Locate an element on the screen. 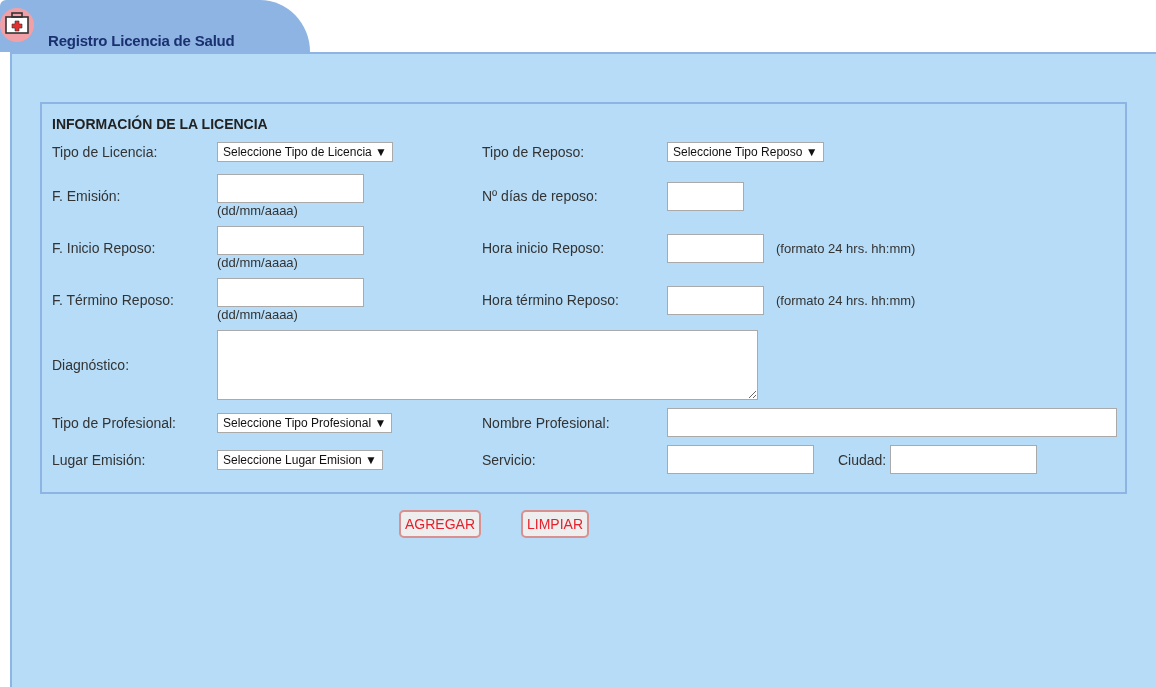 Image resolution: width=1156 pixels, height=687 pixels. field-label: F. Término Reposo: is located at coordinates (113, 300).